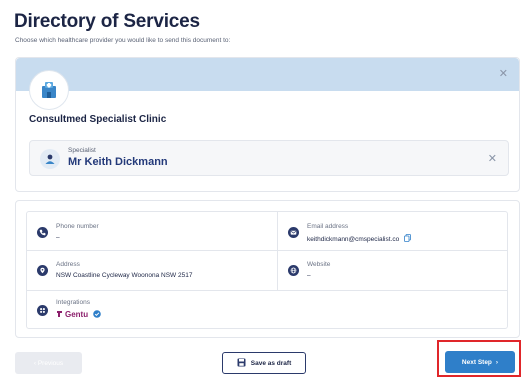 This screenshot has width=523, height=378. I want to click on gentu-logo-icon, so click(59, 315).